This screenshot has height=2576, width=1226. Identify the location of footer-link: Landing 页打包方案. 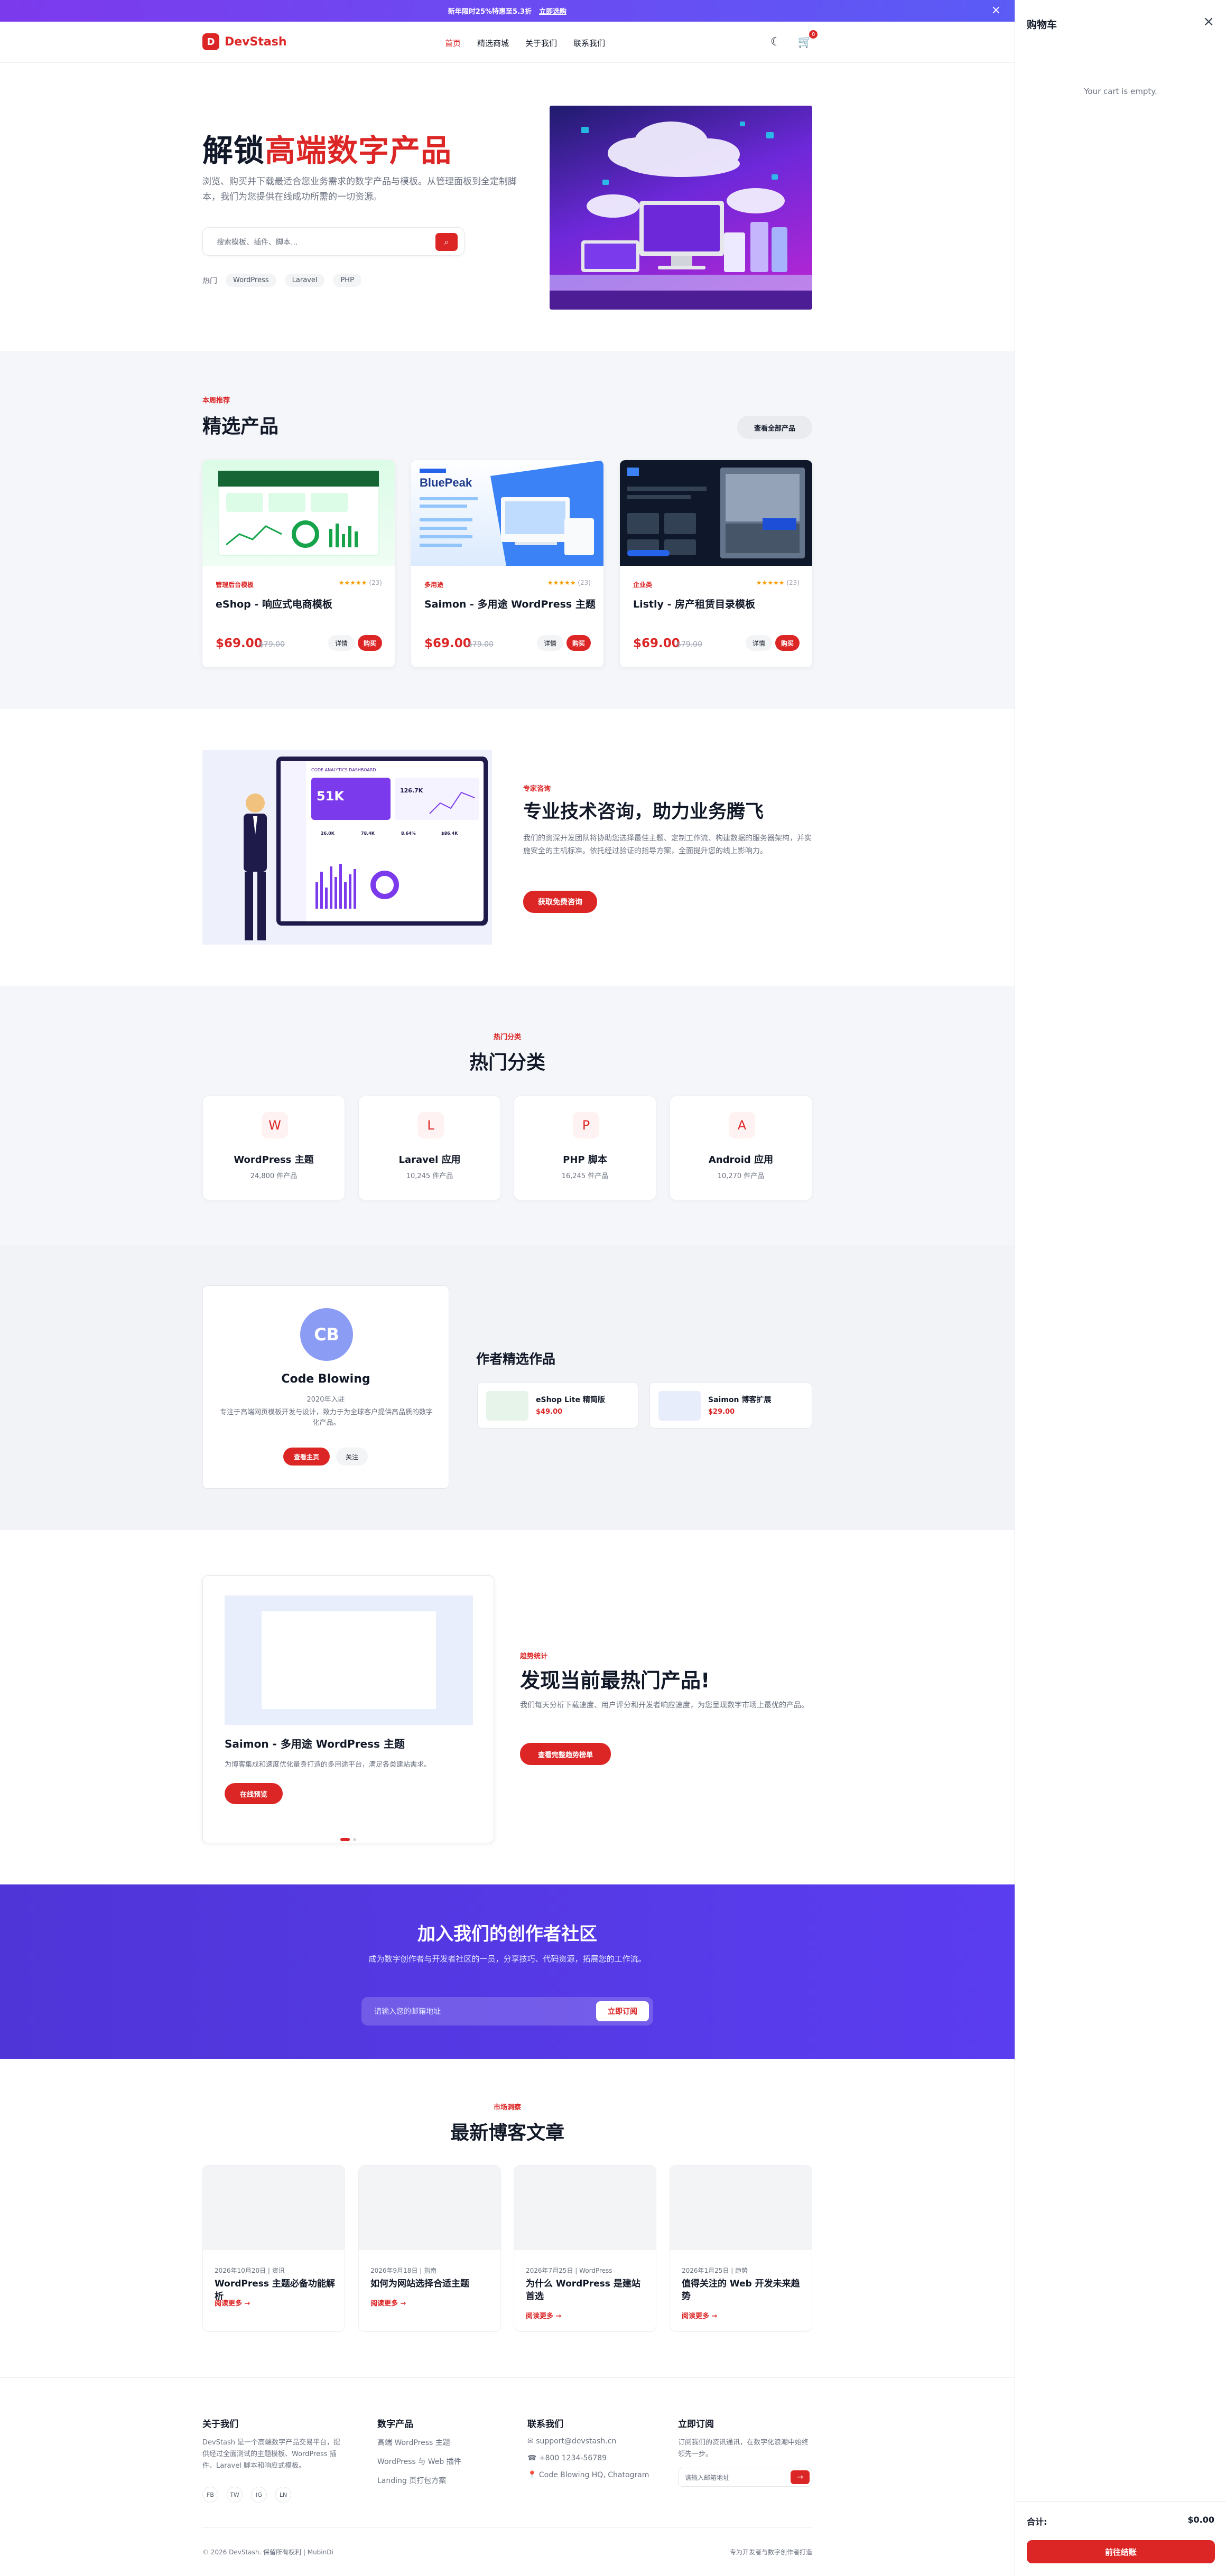
(440, 2480).